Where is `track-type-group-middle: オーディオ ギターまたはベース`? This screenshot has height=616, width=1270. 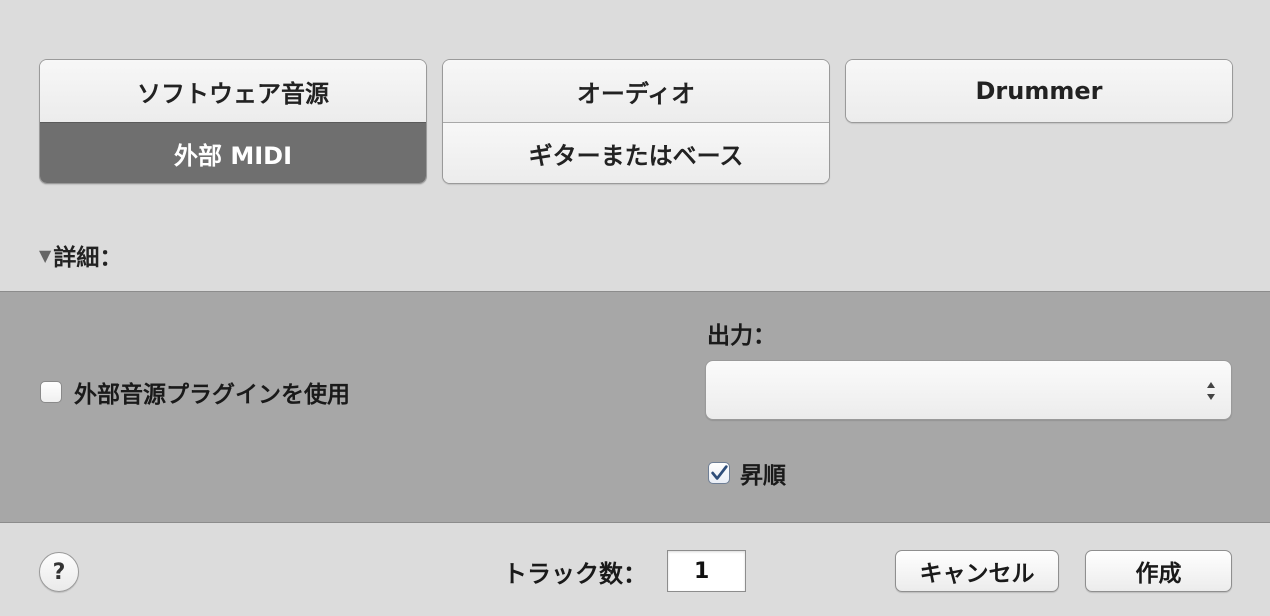 track-type-group-middle: オーディオ ギターまたはベース is located at coordinates (636, 121).